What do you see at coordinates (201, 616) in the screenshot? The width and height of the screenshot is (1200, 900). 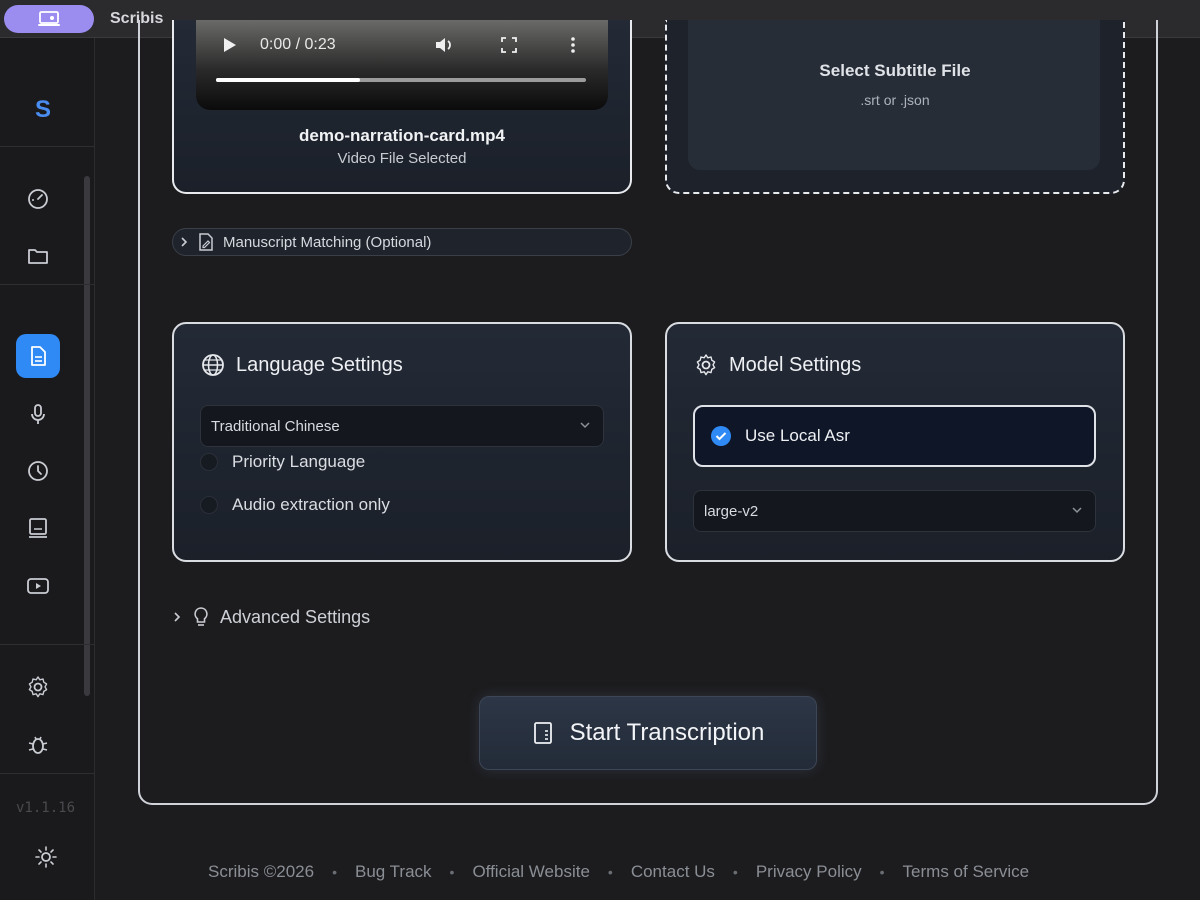 I see `lightbulb-icon` at bounding box center [201, 616].